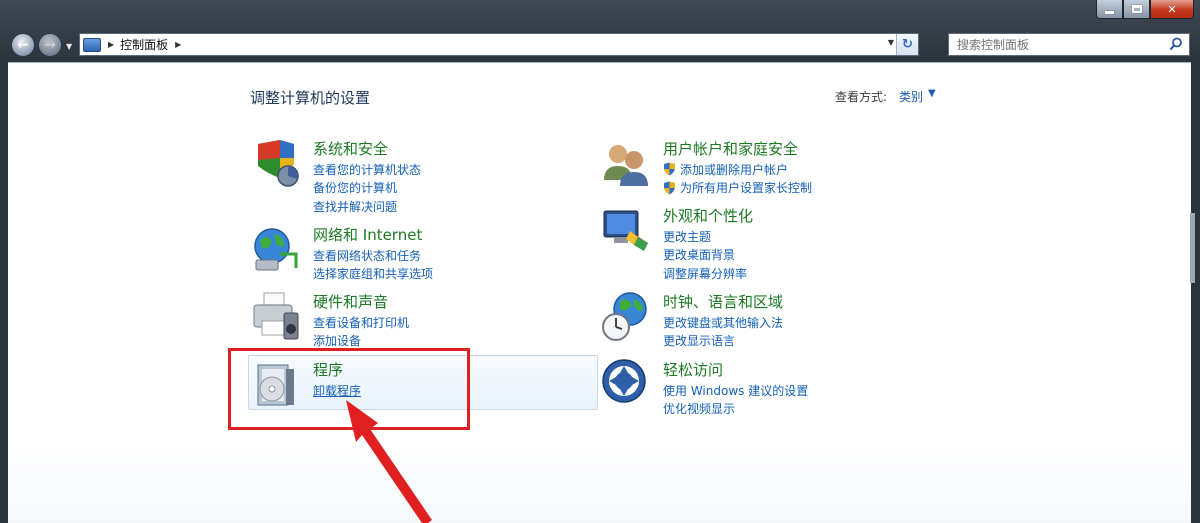 This screenshot has width=1200, height=523. I want to click on accessibility-icon, so click(626, 385).